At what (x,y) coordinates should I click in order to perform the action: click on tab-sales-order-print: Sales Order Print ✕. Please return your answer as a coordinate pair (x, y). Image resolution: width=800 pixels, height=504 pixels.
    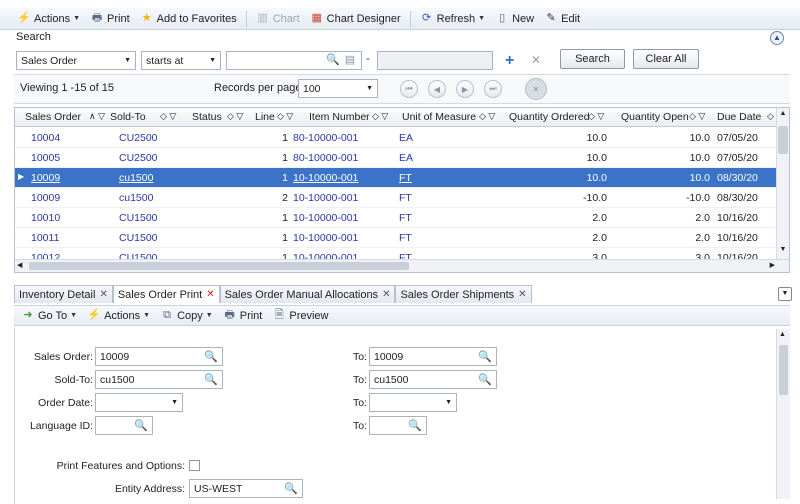
    Looking at the image, I should click on (166, 294).